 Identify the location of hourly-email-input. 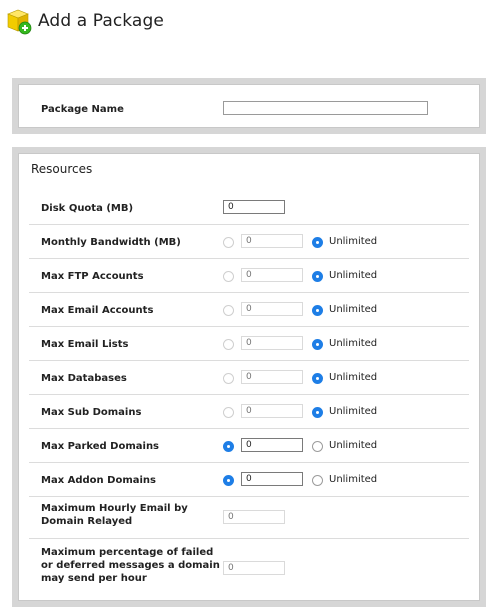
(254, 517).